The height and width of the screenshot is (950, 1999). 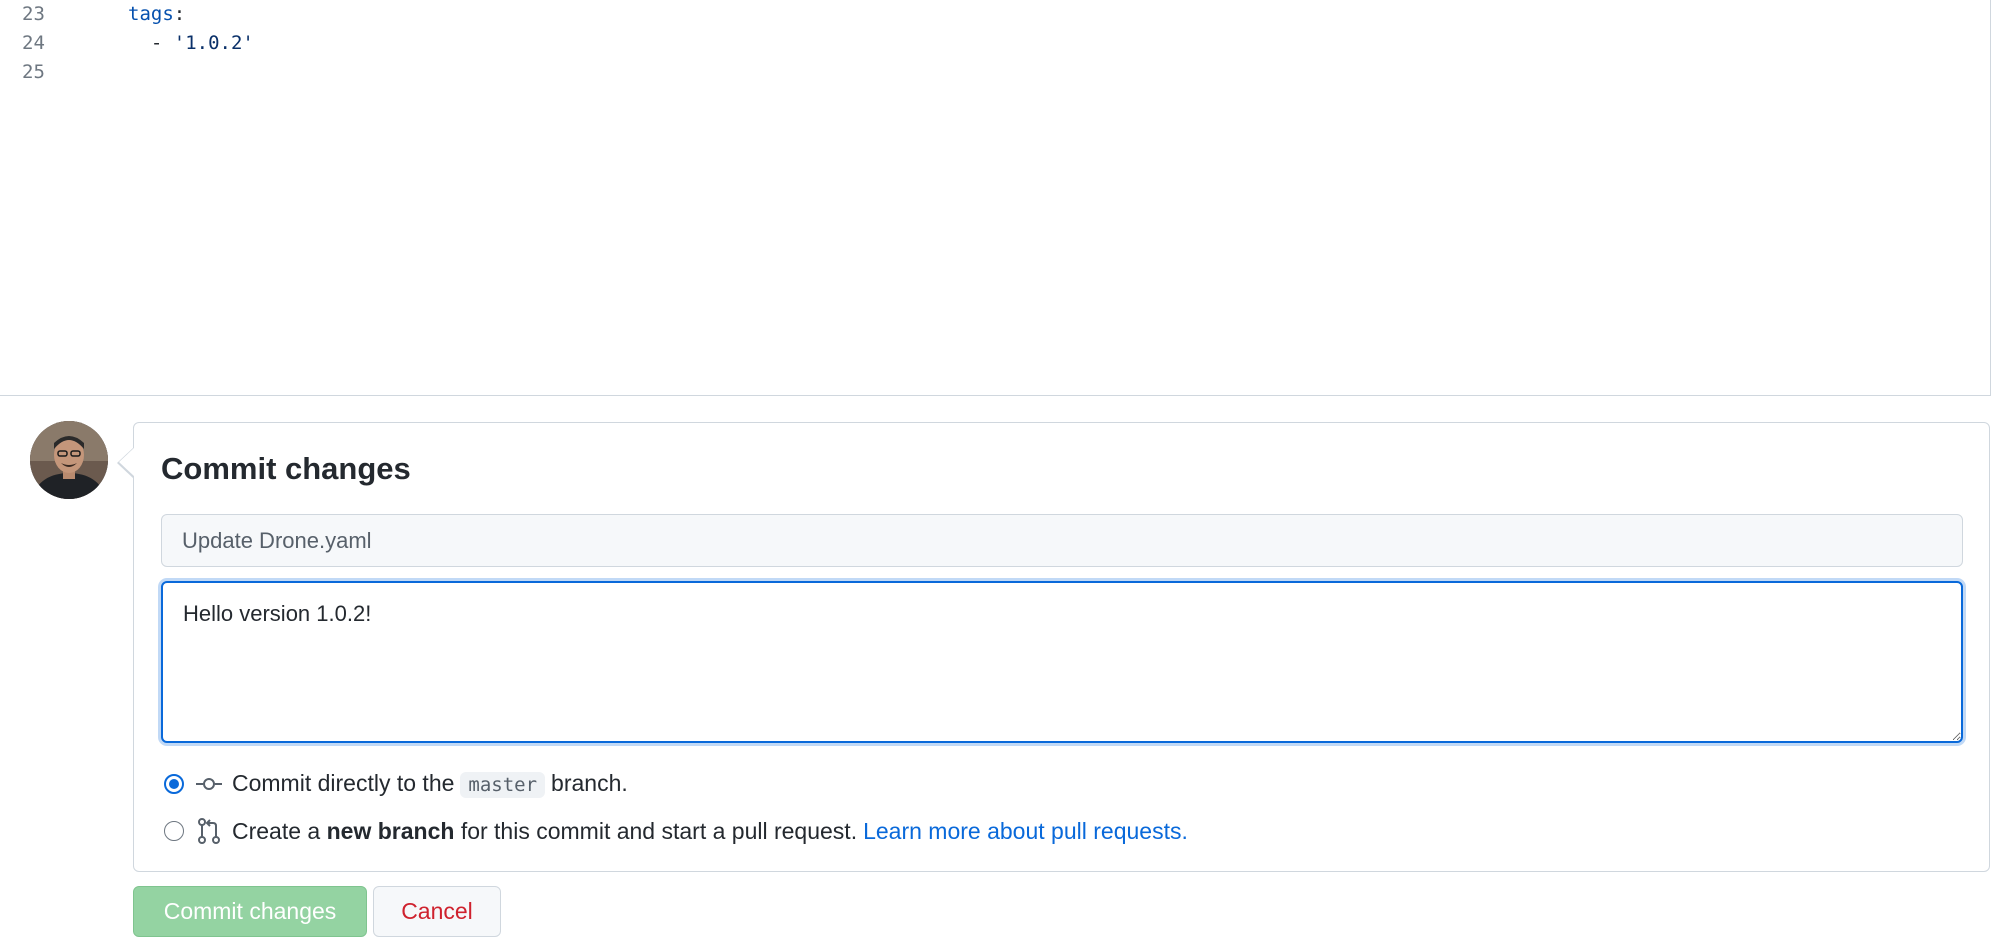 I want to click on line-content: - '1.0.2', so click(x=191, y=43).